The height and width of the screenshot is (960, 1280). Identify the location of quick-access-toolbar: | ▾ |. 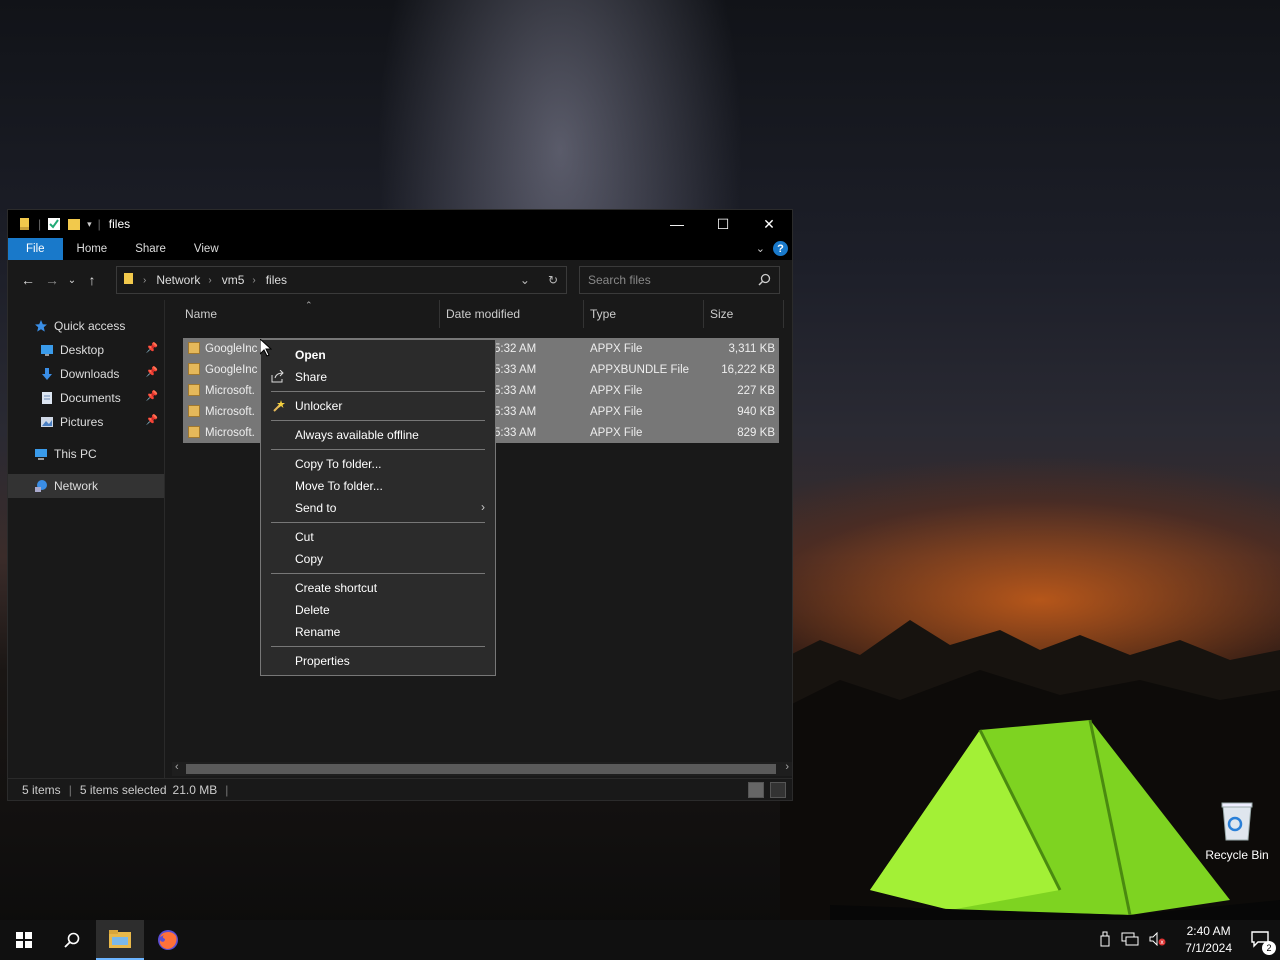
(54, 224).